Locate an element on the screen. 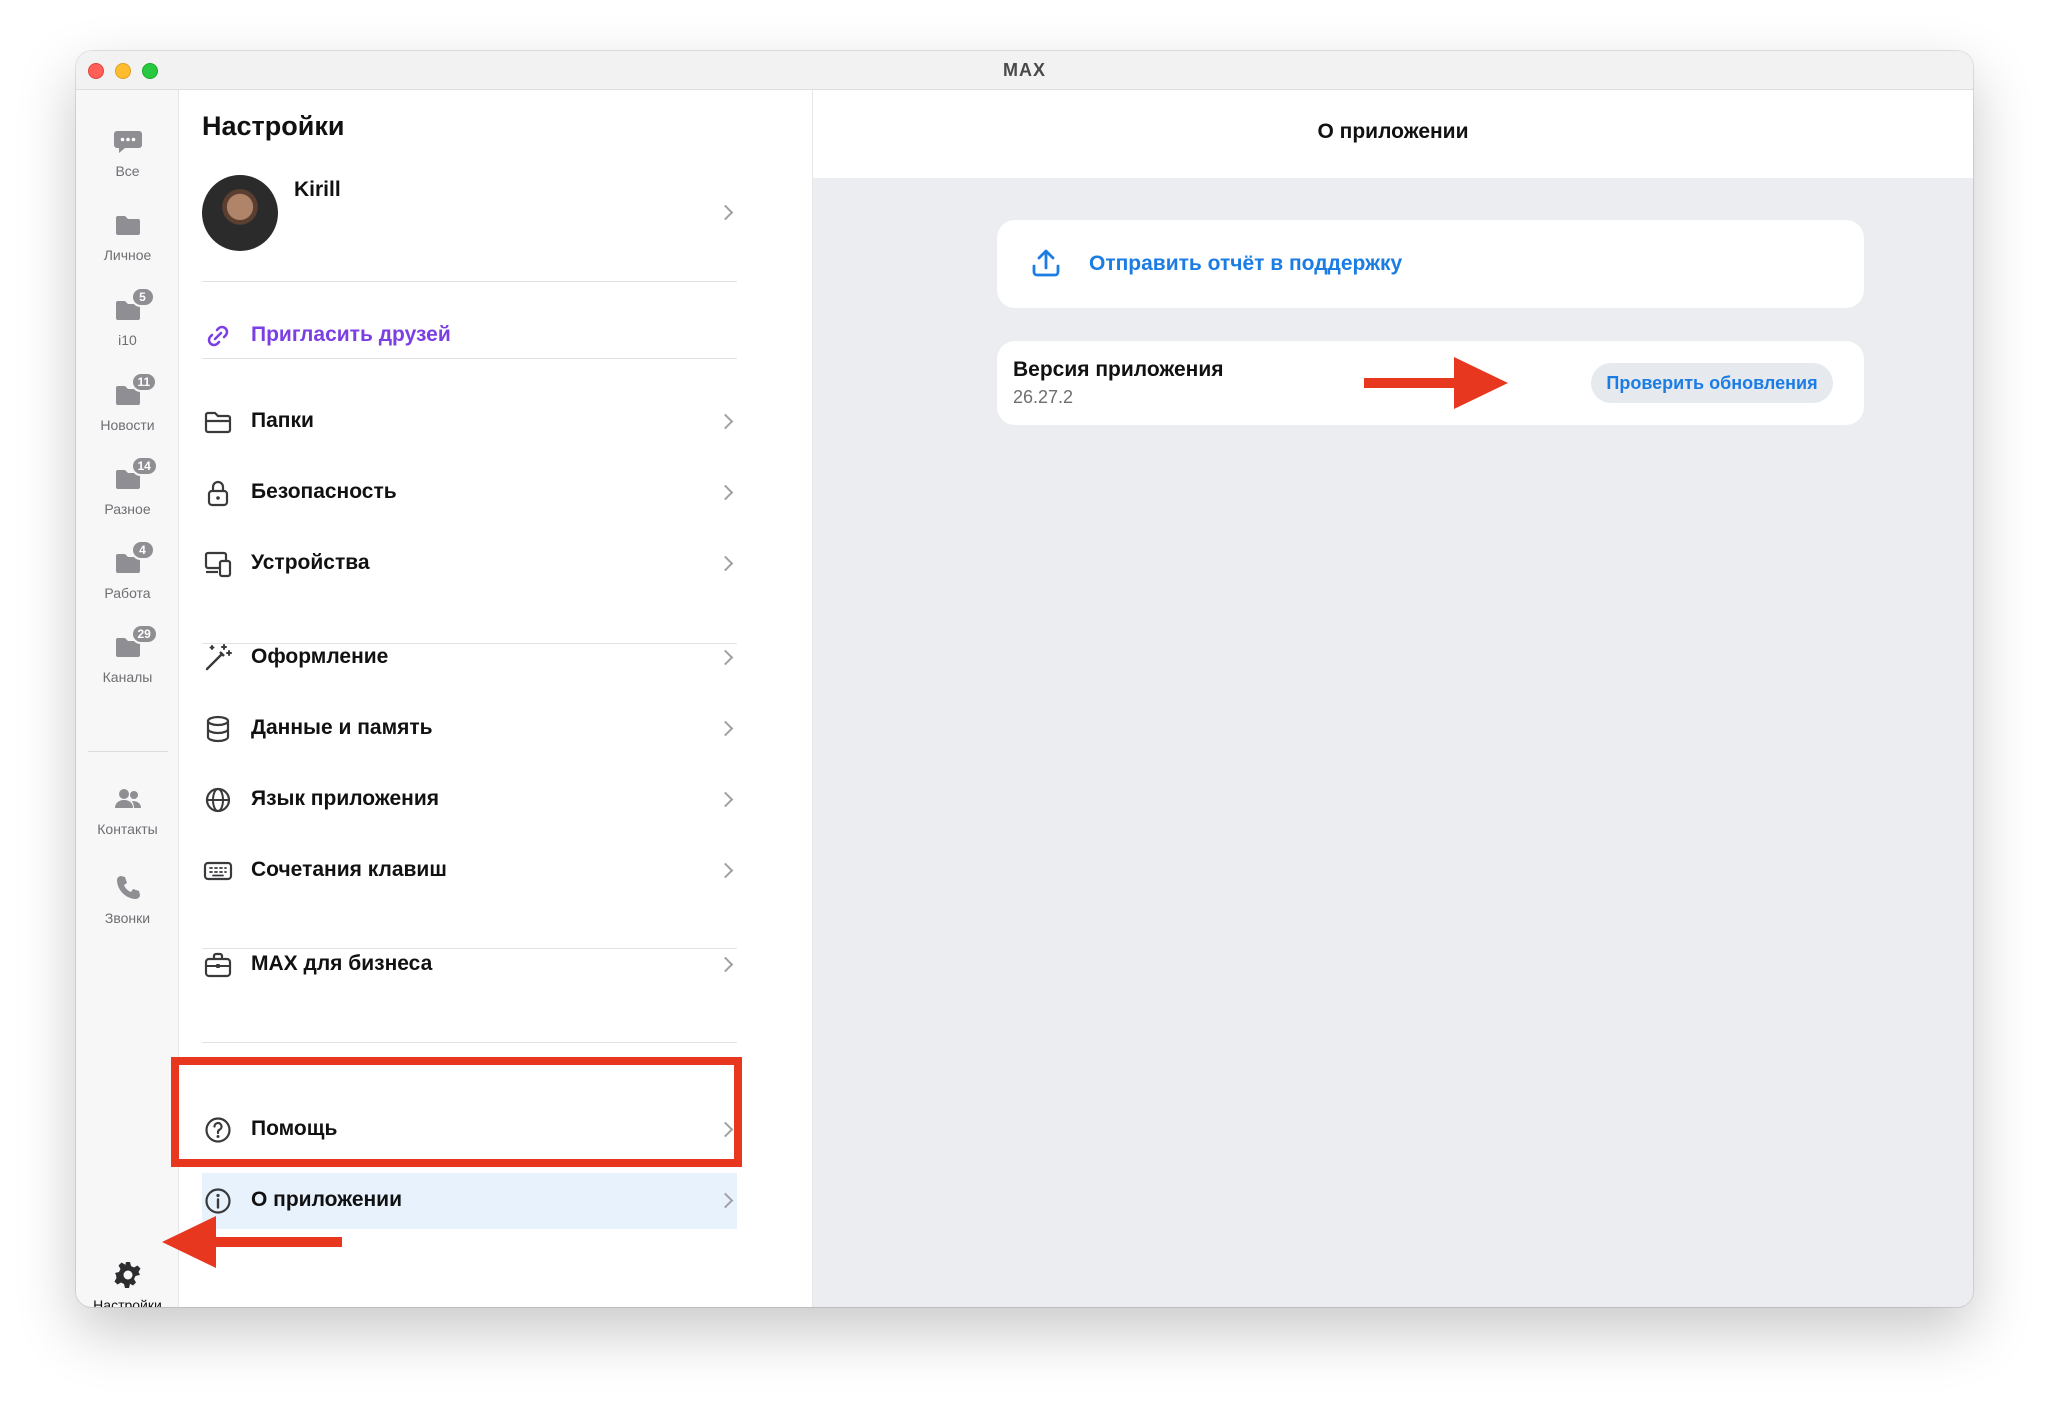 Image resolution: width=2048 pixels, height=1405 pixels. rail-label: Работа is located at coordinates (127, 593).